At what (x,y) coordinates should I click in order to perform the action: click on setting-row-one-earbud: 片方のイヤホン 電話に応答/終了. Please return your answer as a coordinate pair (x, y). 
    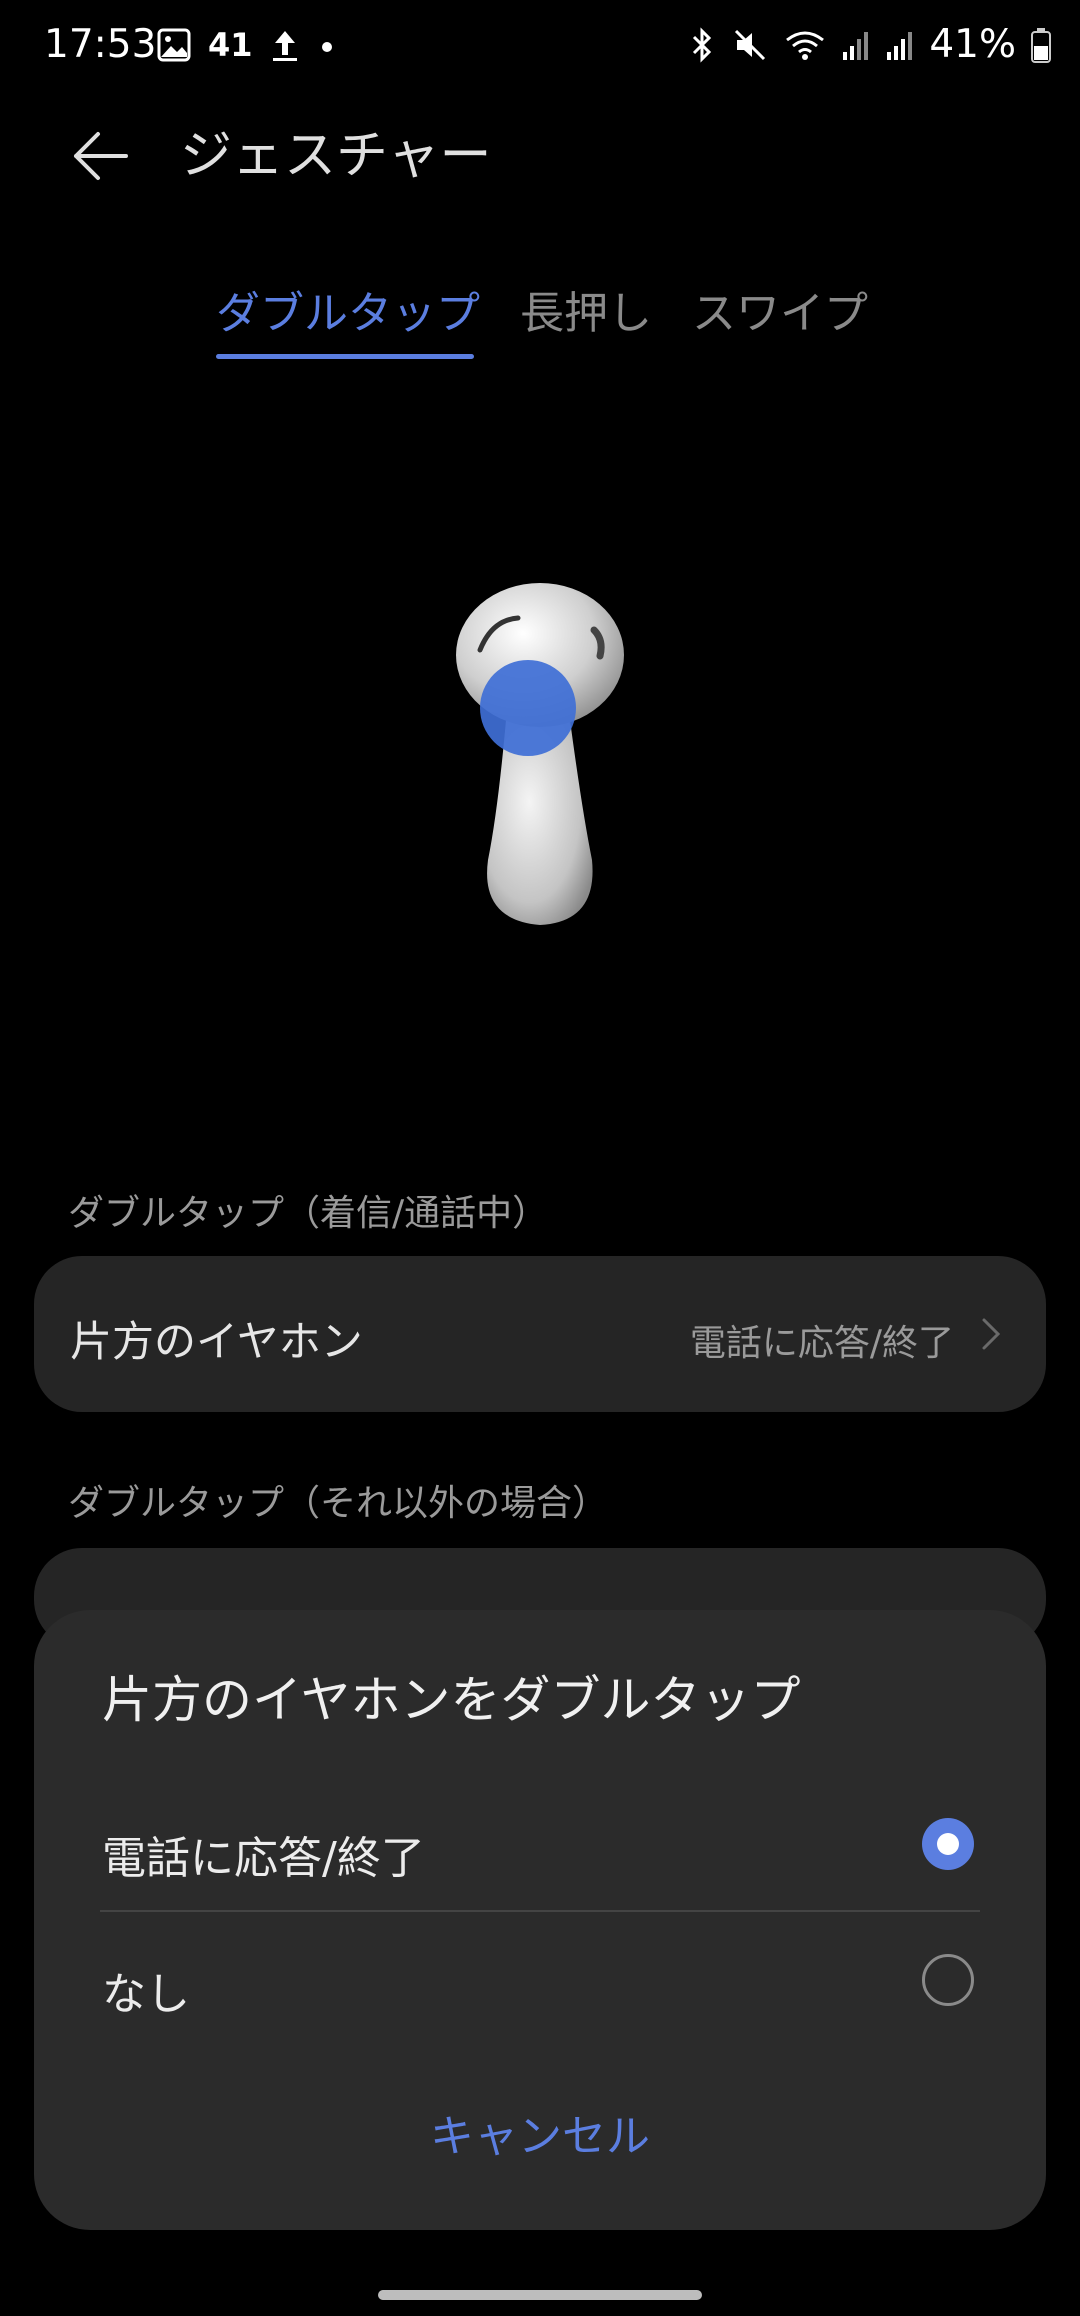
    Looking at the image, I should click on (540, 1334).